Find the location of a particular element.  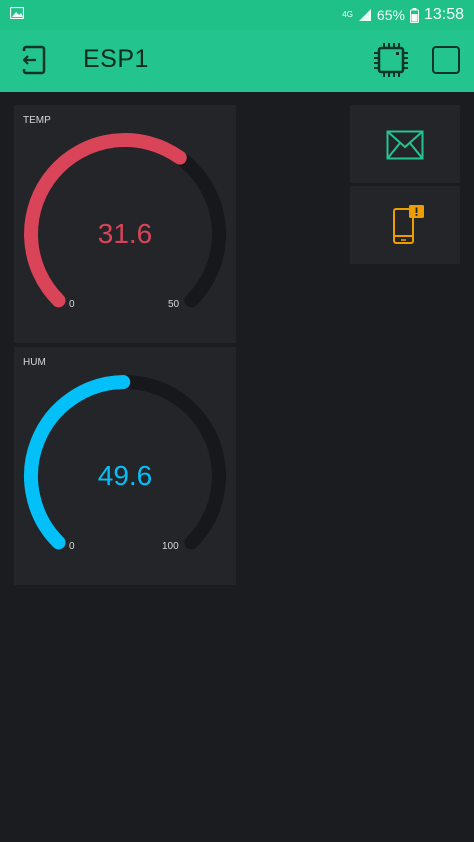

device-chip-icon is located at coordinates (391, 60).